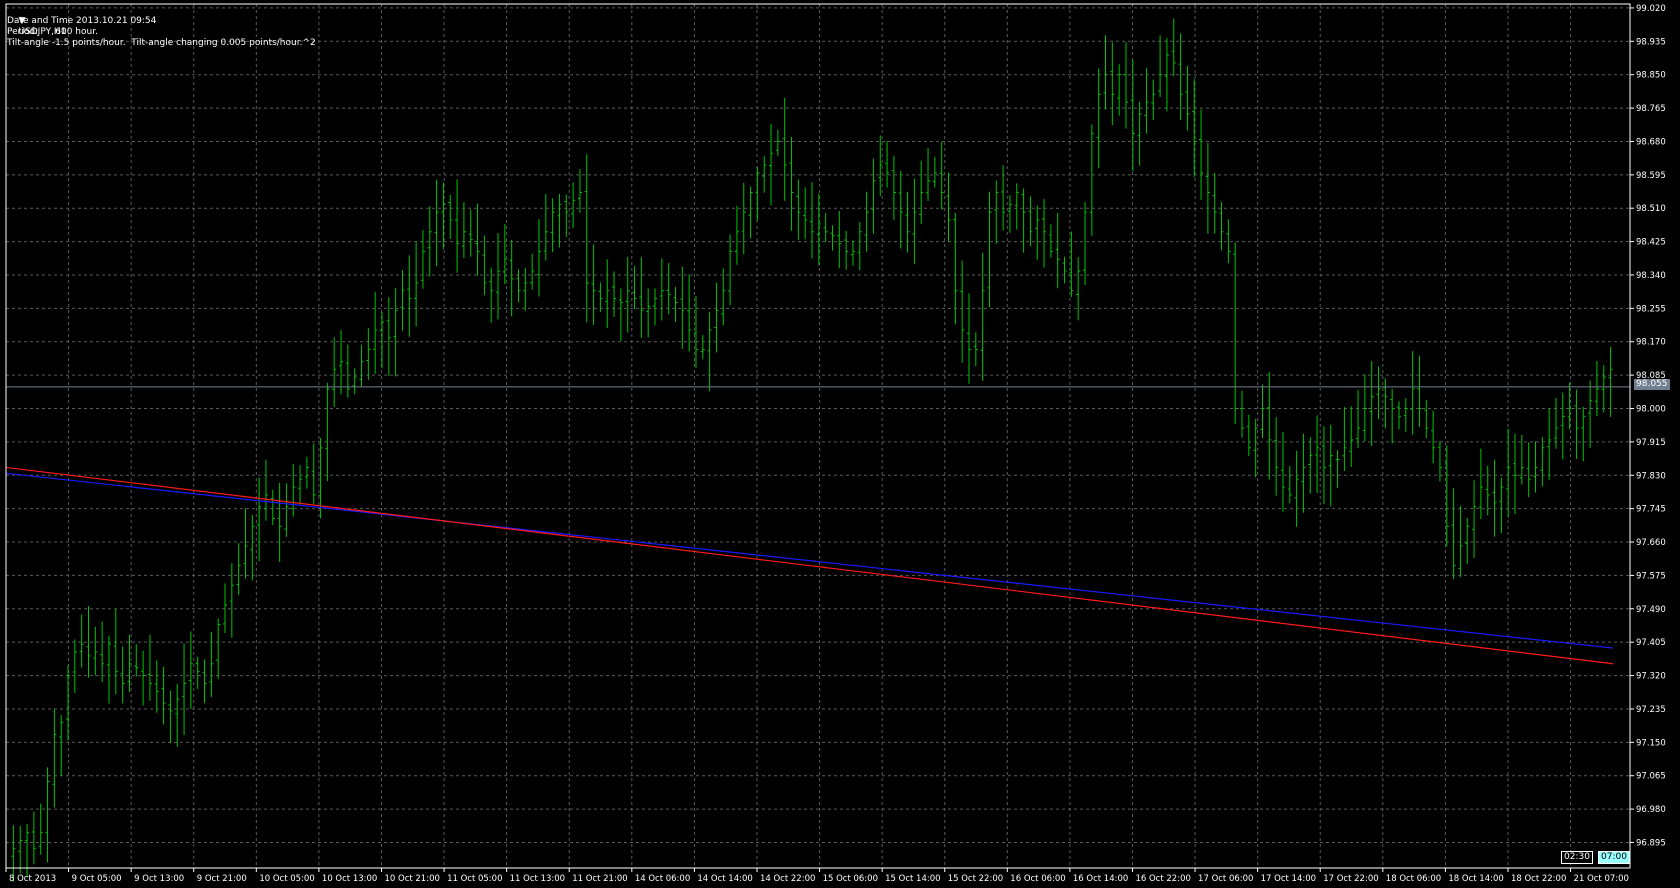 This screenshot has width=1680, height=888. I want to click on y-tick-label: 97.150, so click(1651, 743).